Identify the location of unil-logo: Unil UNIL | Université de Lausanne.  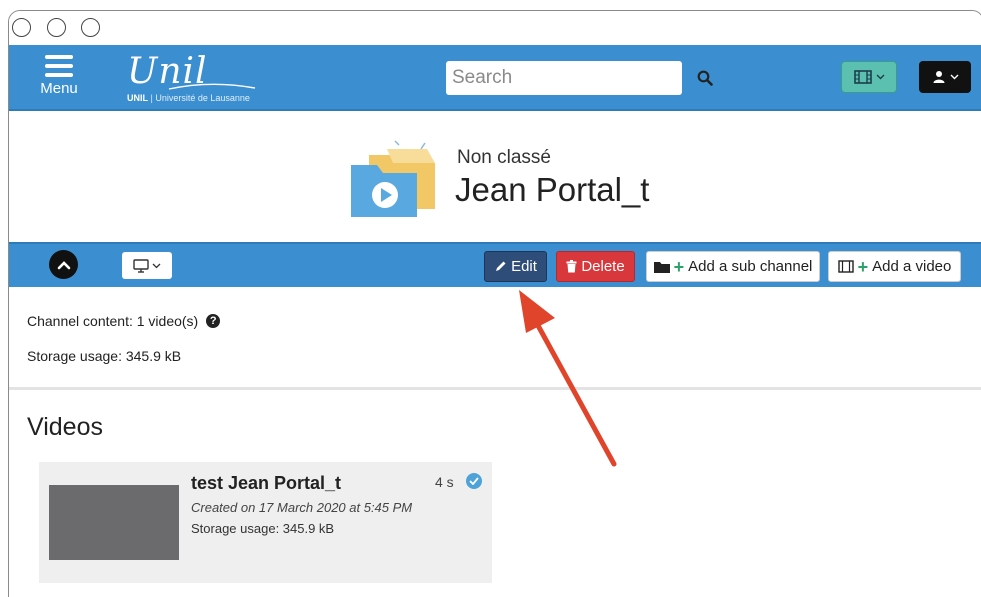
(212, 79).